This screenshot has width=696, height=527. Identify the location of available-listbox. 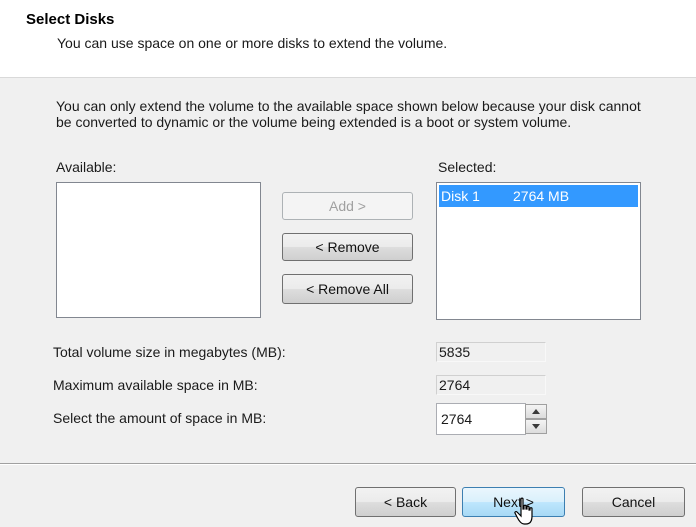
(158, 250).